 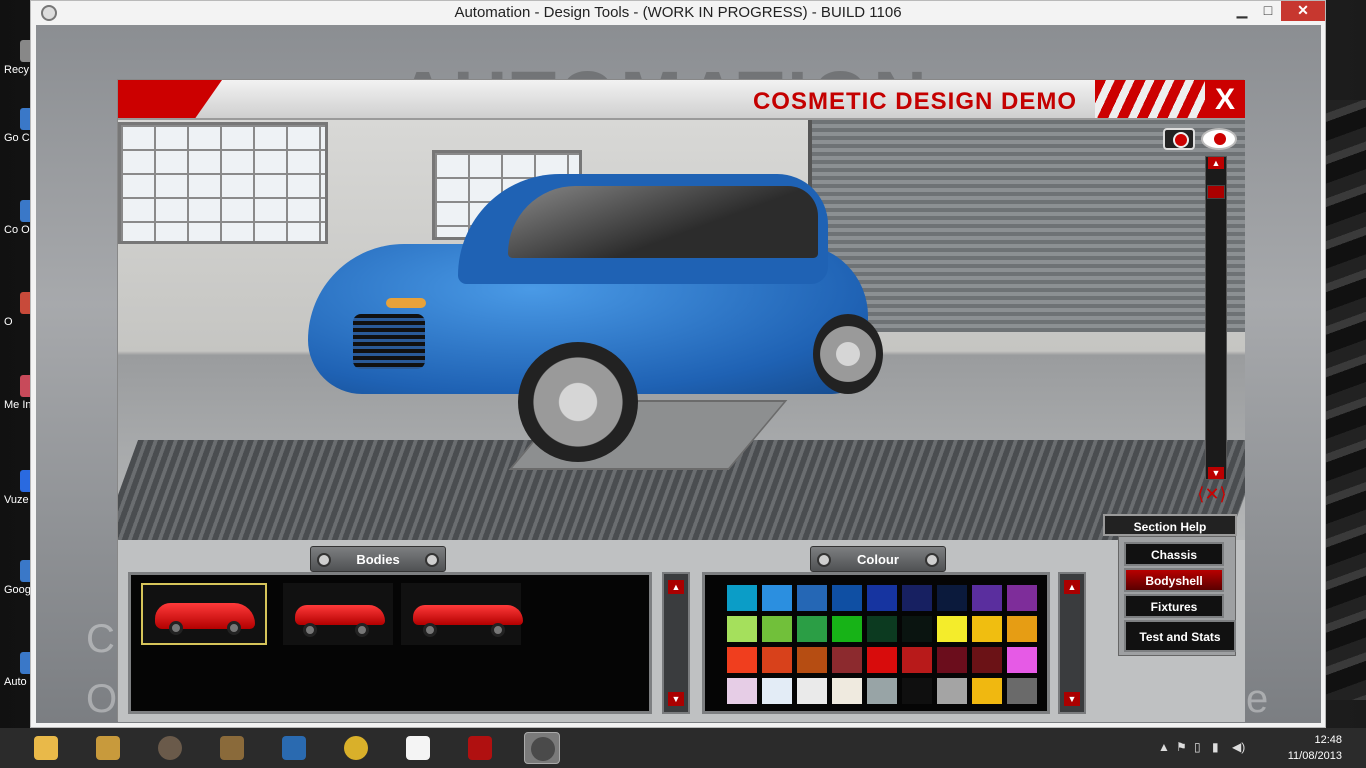 What do you see at coordinates (378, 559) in the screenshot?
I see `bodies-tab: Bodies` at bounding box center [378, 559].